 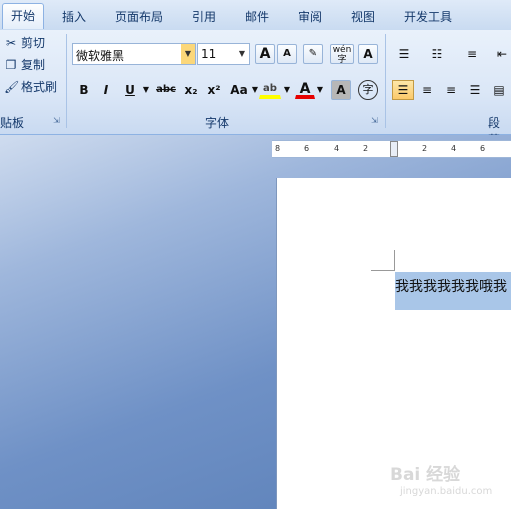 What do you see at coordinates (451, 90) in the screenshot?
I see `align-right-button: ≡` at bounding box center [451, 90].